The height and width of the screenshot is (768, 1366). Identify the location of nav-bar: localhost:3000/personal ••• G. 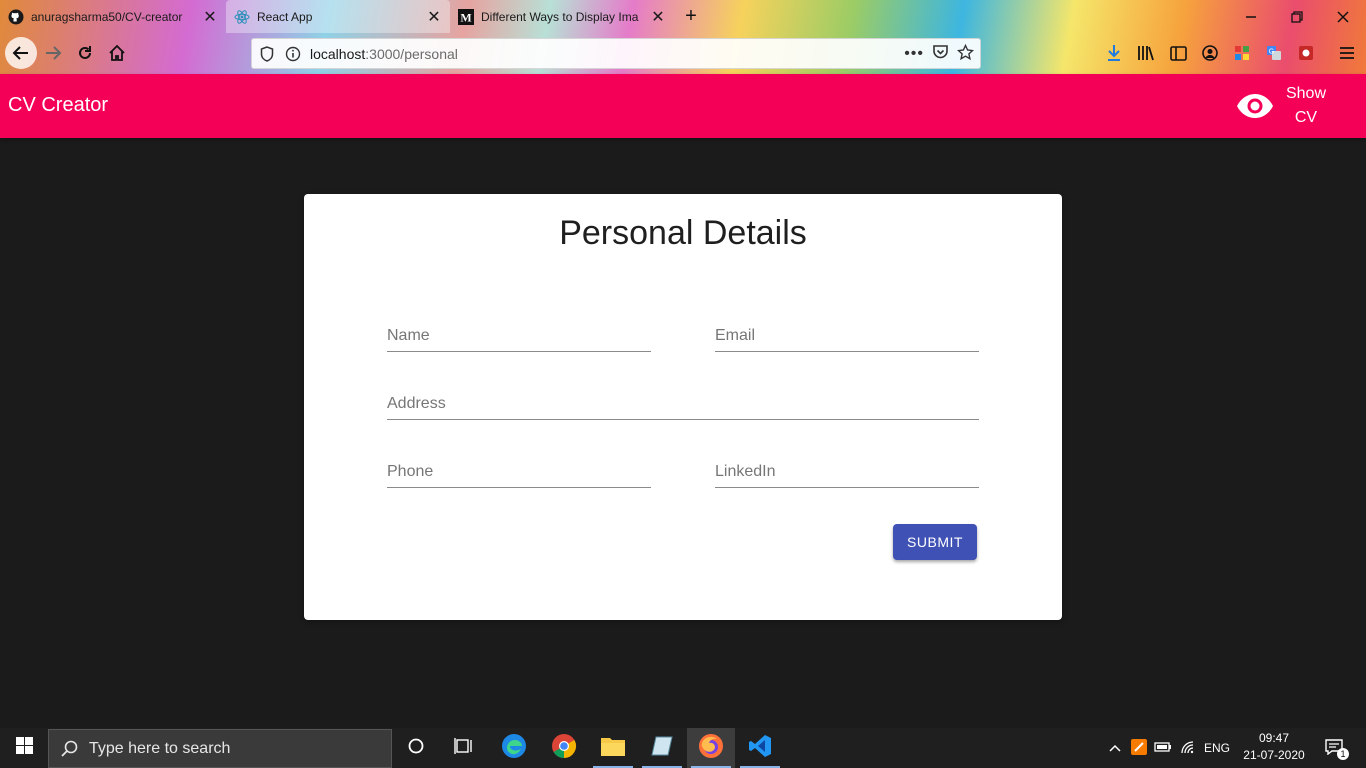
(683, 53).